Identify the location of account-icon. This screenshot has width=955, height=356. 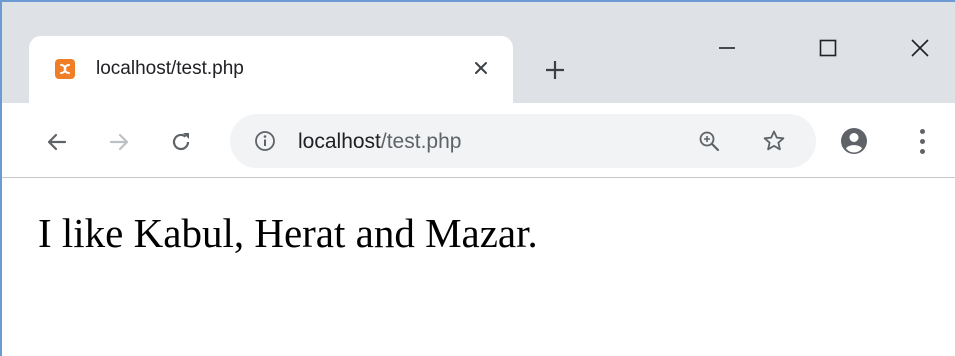
(854, 141).